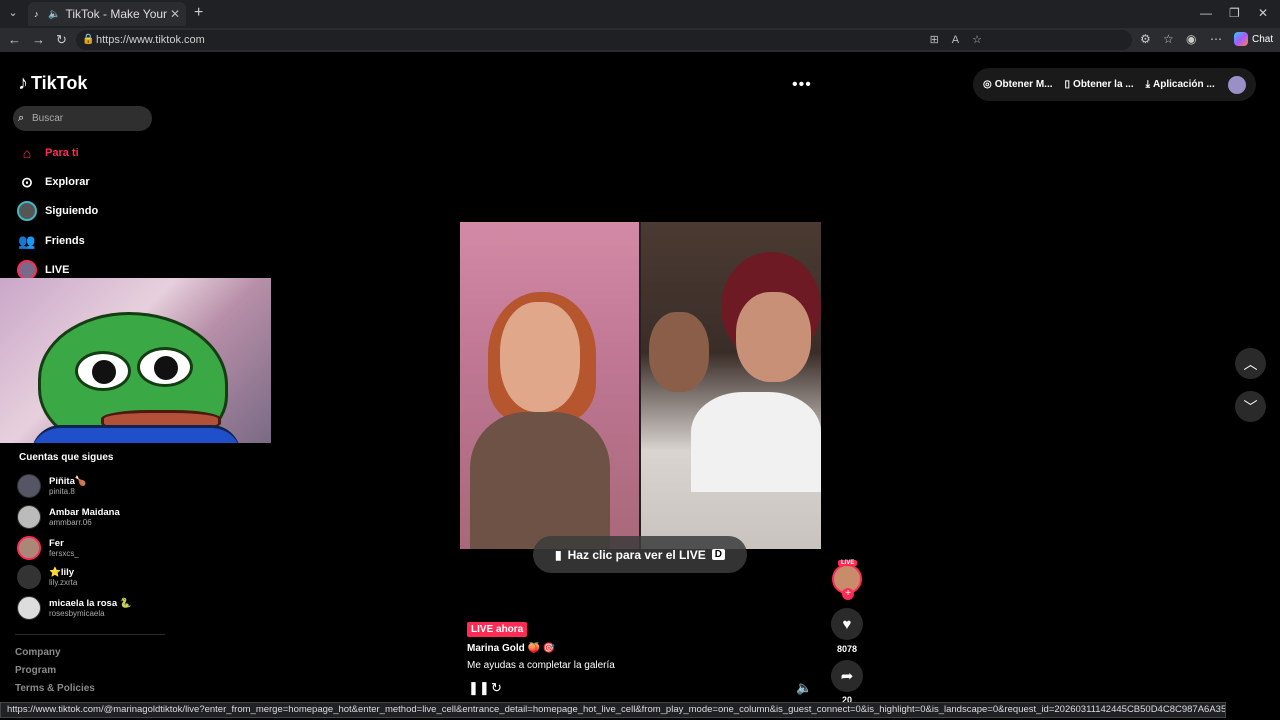  Describe the element at coordinates (987, 84) in the screenshot. I see `coin-icon: ◎` at that location.